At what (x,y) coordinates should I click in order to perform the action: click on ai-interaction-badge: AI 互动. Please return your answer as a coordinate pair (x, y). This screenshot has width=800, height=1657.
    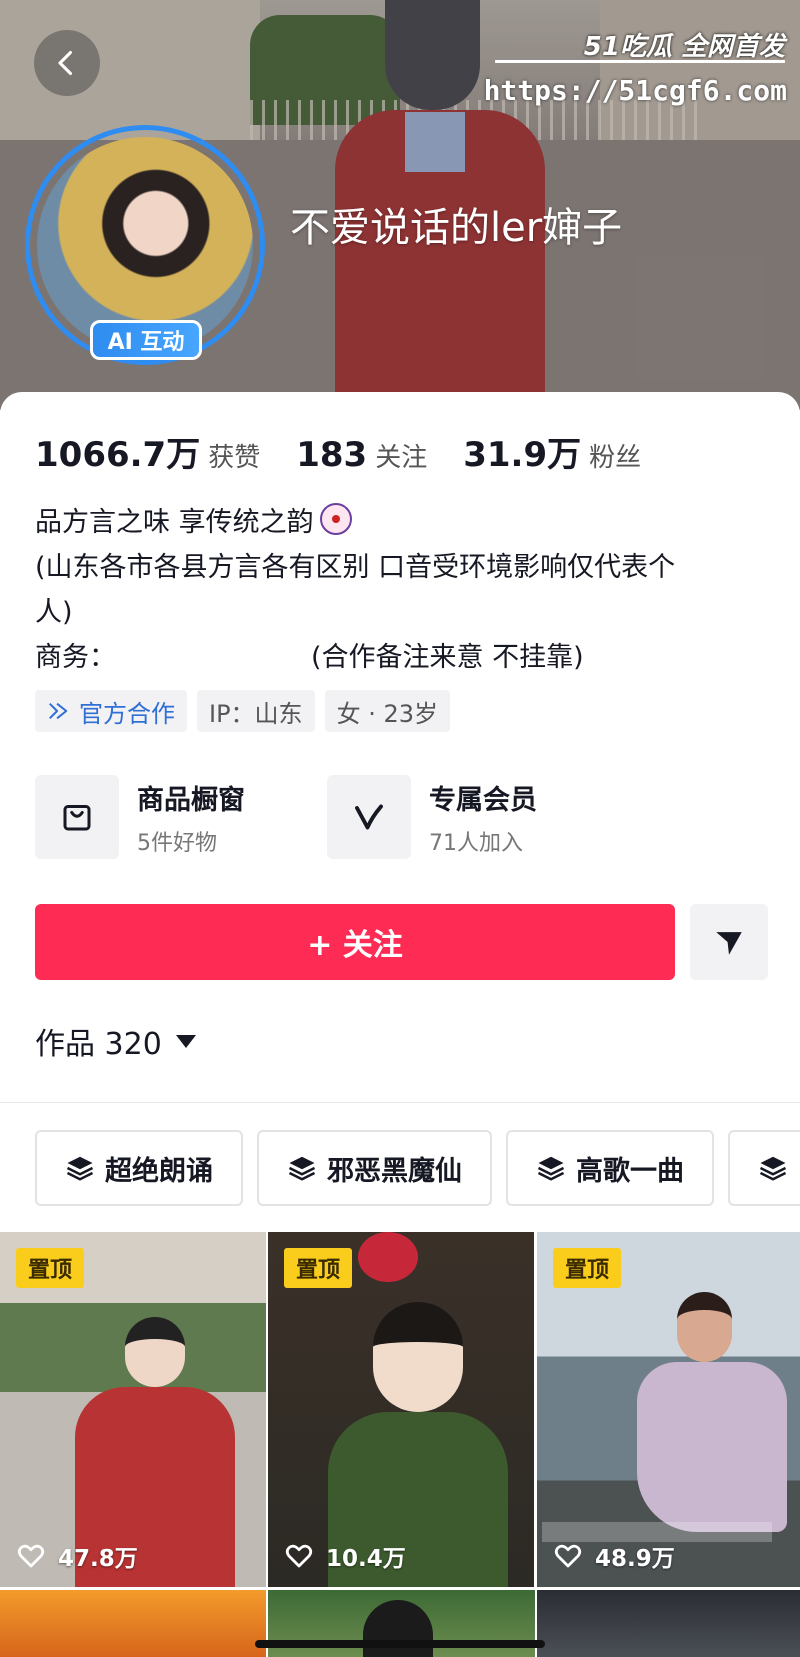
    Looking at the image, I should click on (146, 340).